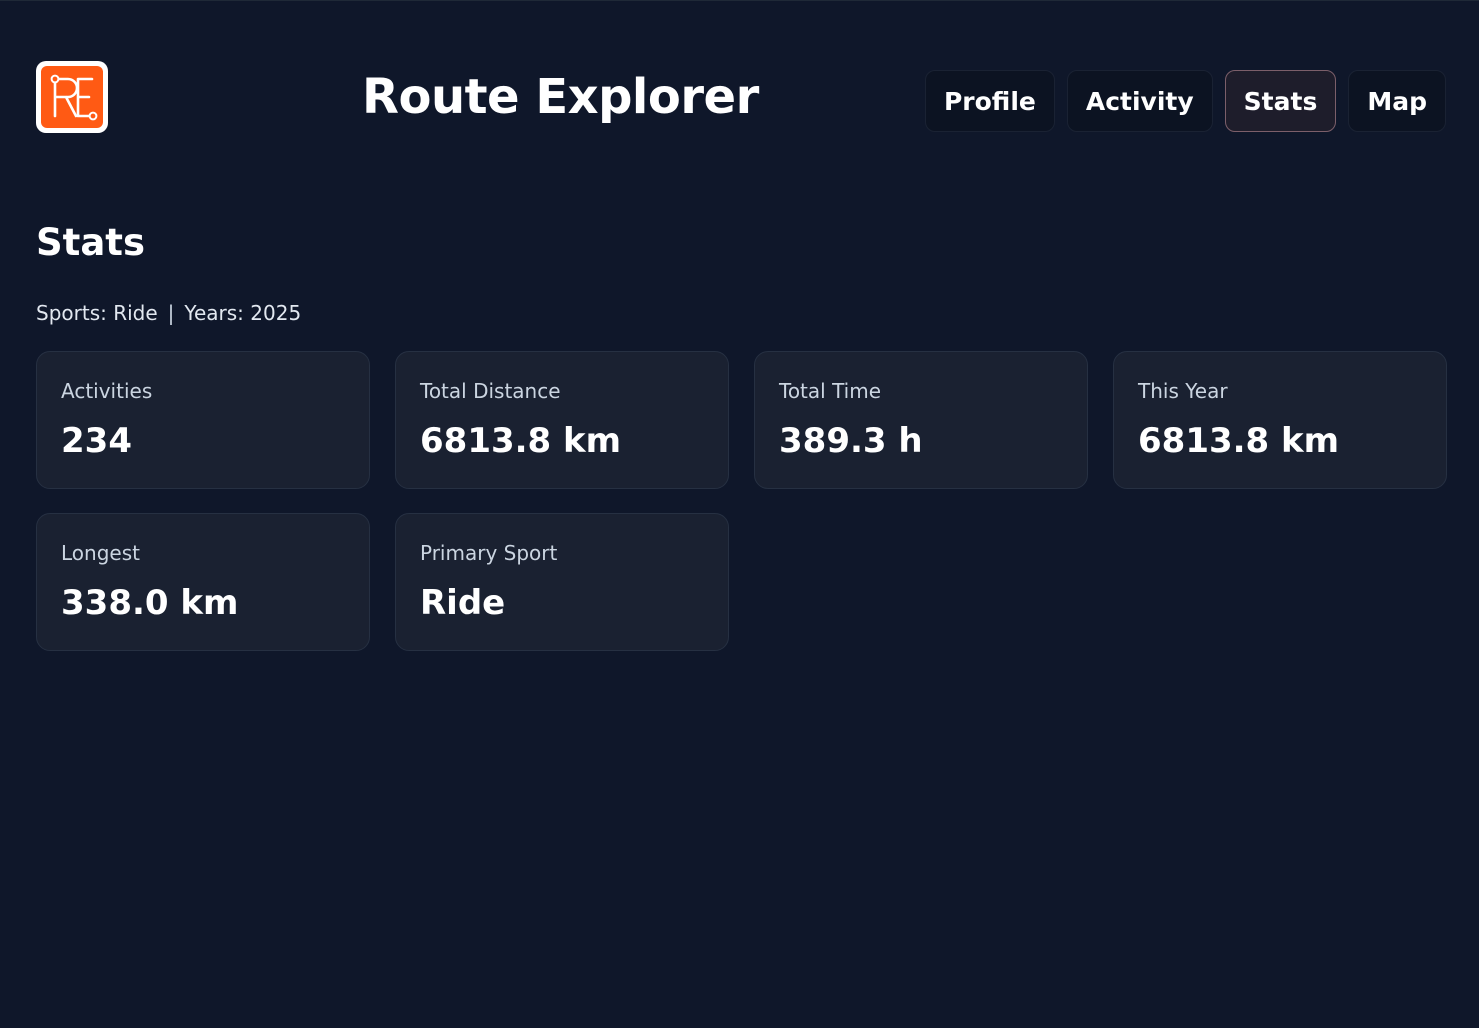  What do you see at coordinates (1397, 101) in the screenshot?
I see `nav-tab-map: Map` at bounding box center [1397, 101].